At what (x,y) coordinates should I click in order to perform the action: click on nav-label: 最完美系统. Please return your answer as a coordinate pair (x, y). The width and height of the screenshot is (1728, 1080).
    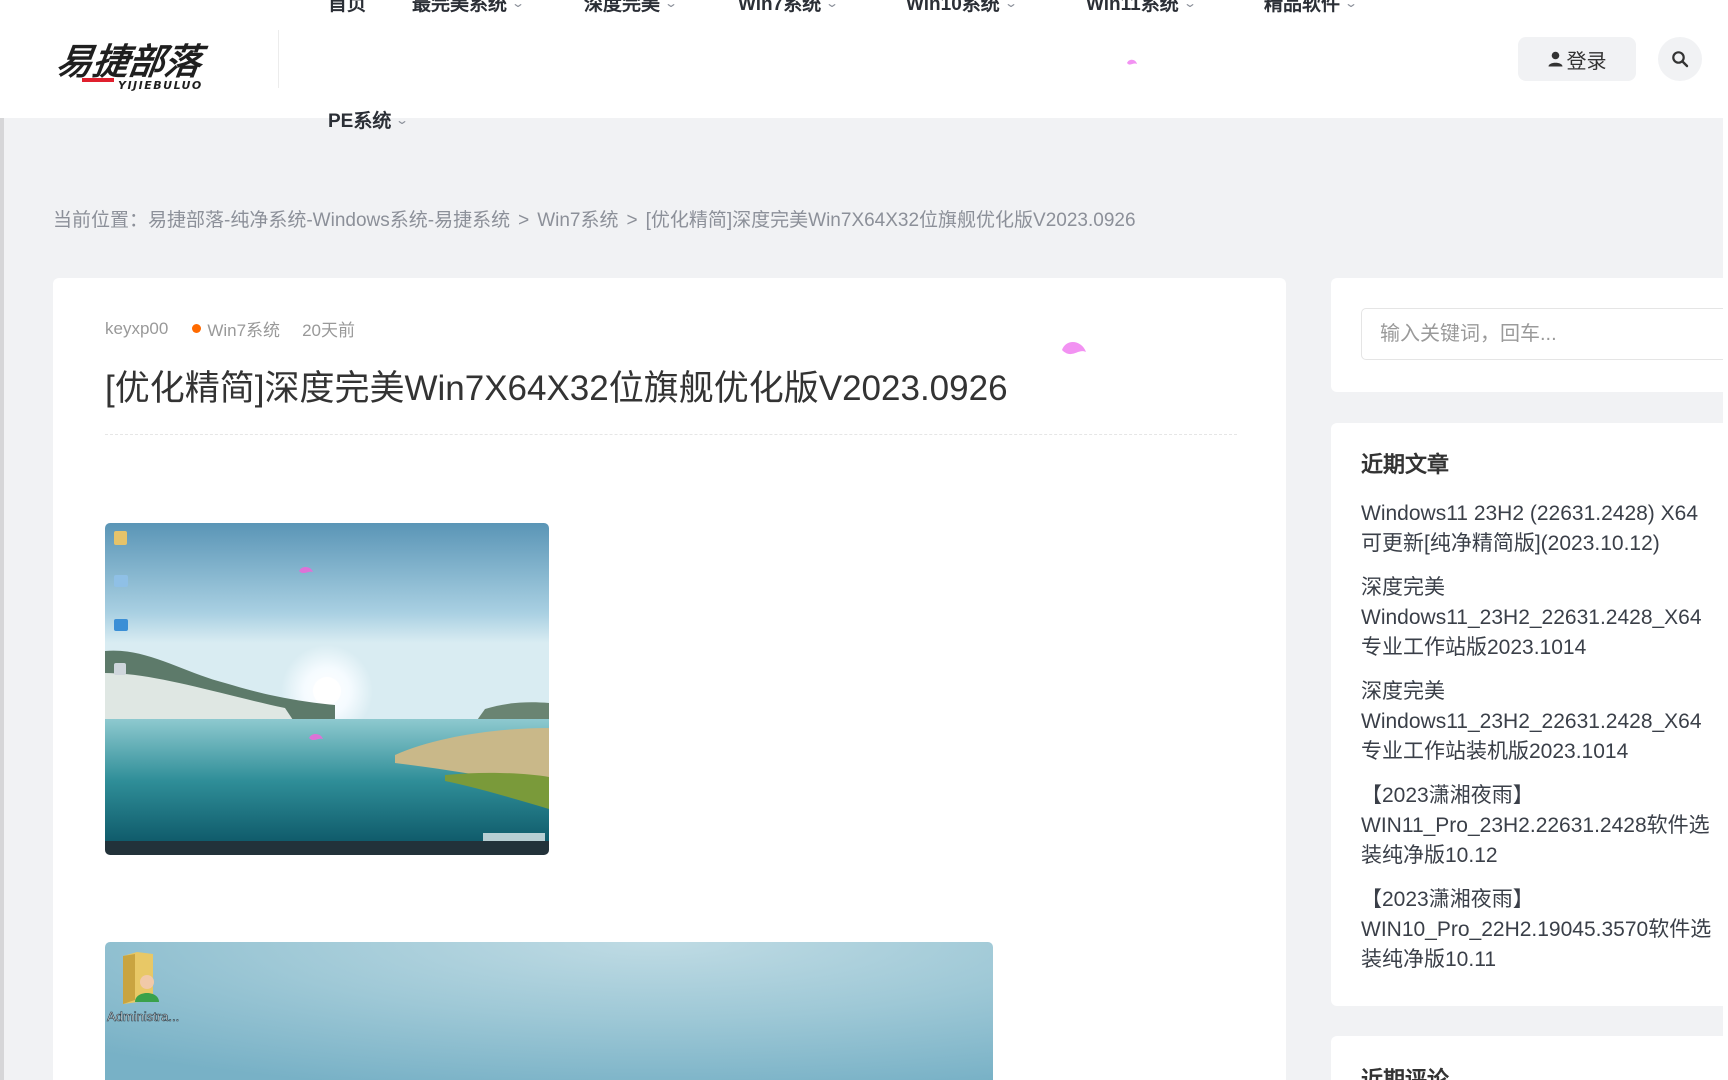
    Looking at the image, I should click on (460, 7).